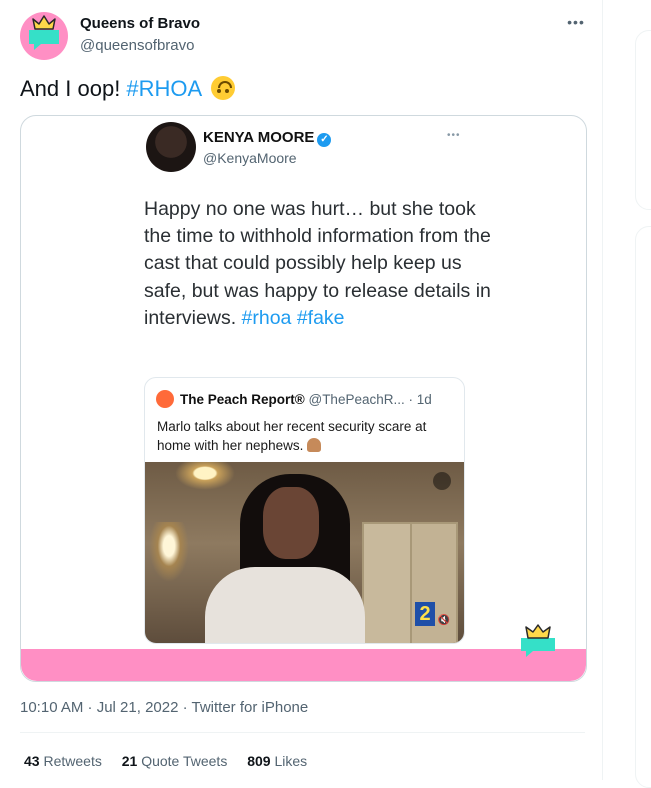 The image size is (651, 788). I want to click on chandelier-image, so click(205, 476).